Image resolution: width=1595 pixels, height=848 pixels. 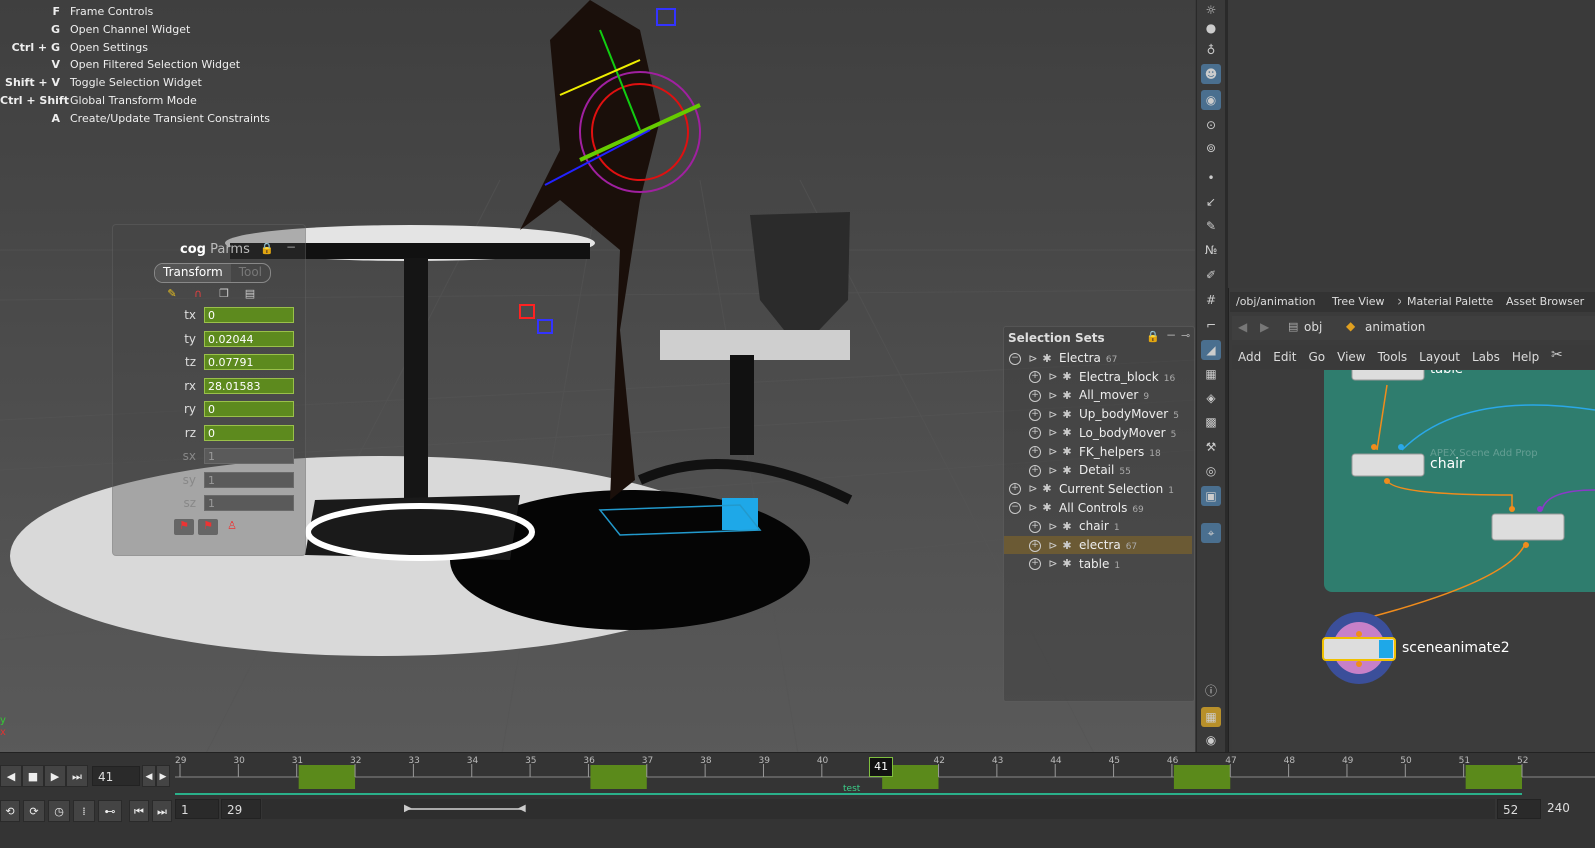 I want to click on selection-set-row: + ⊳ ✱ Electra_block 16, so click(x=1098, y=377).